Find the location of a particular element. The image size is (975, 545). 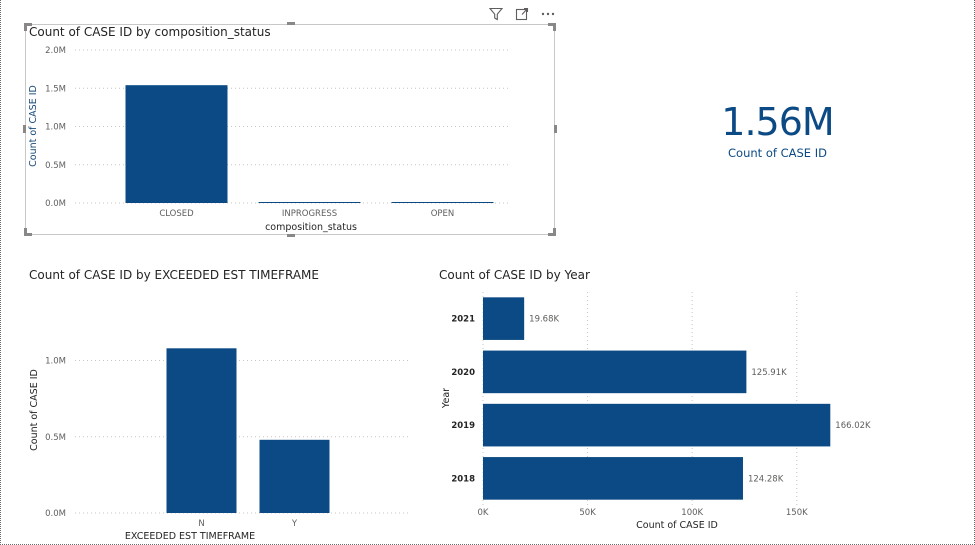

chart0-xtick-label: CLOSED is located at coordinates (176, 214).